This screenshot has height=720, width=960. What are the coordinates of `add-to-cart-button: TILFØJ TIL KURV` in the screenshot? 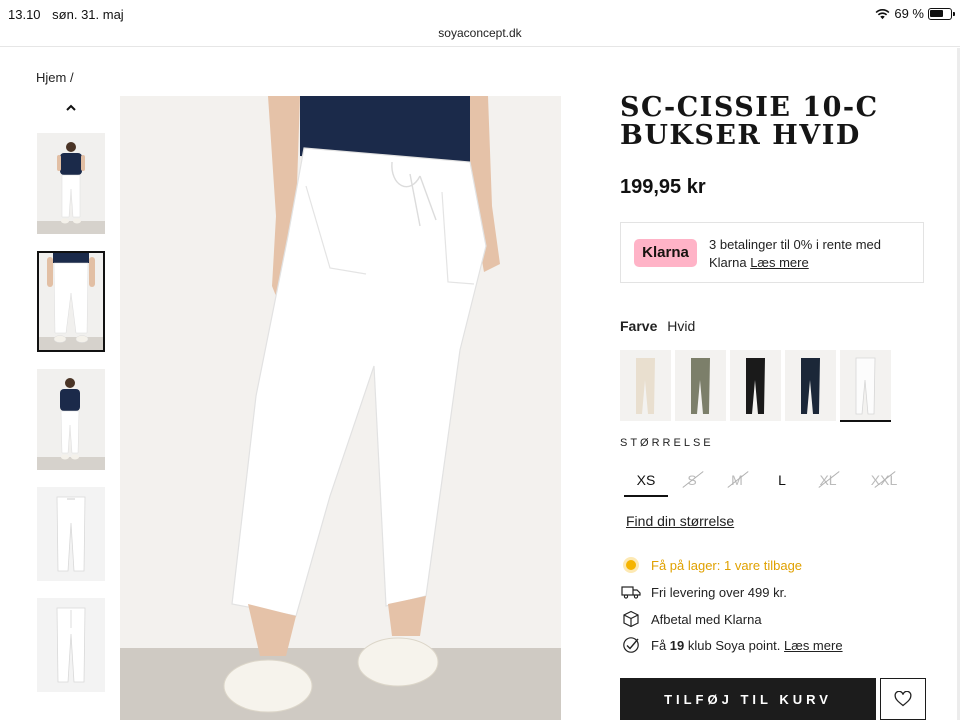 It's located at (748, 699).